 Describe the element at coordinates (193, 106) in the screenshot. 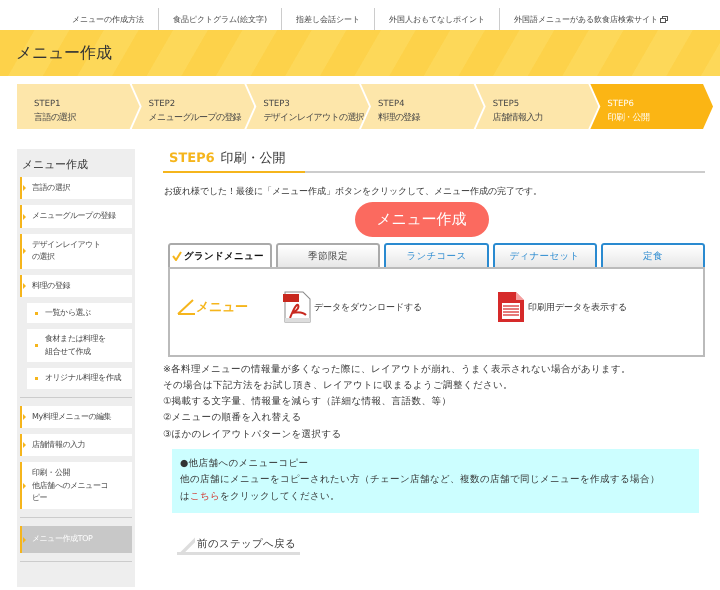

I see `step-tab: STEP2 メニューグループの登録` at that location.